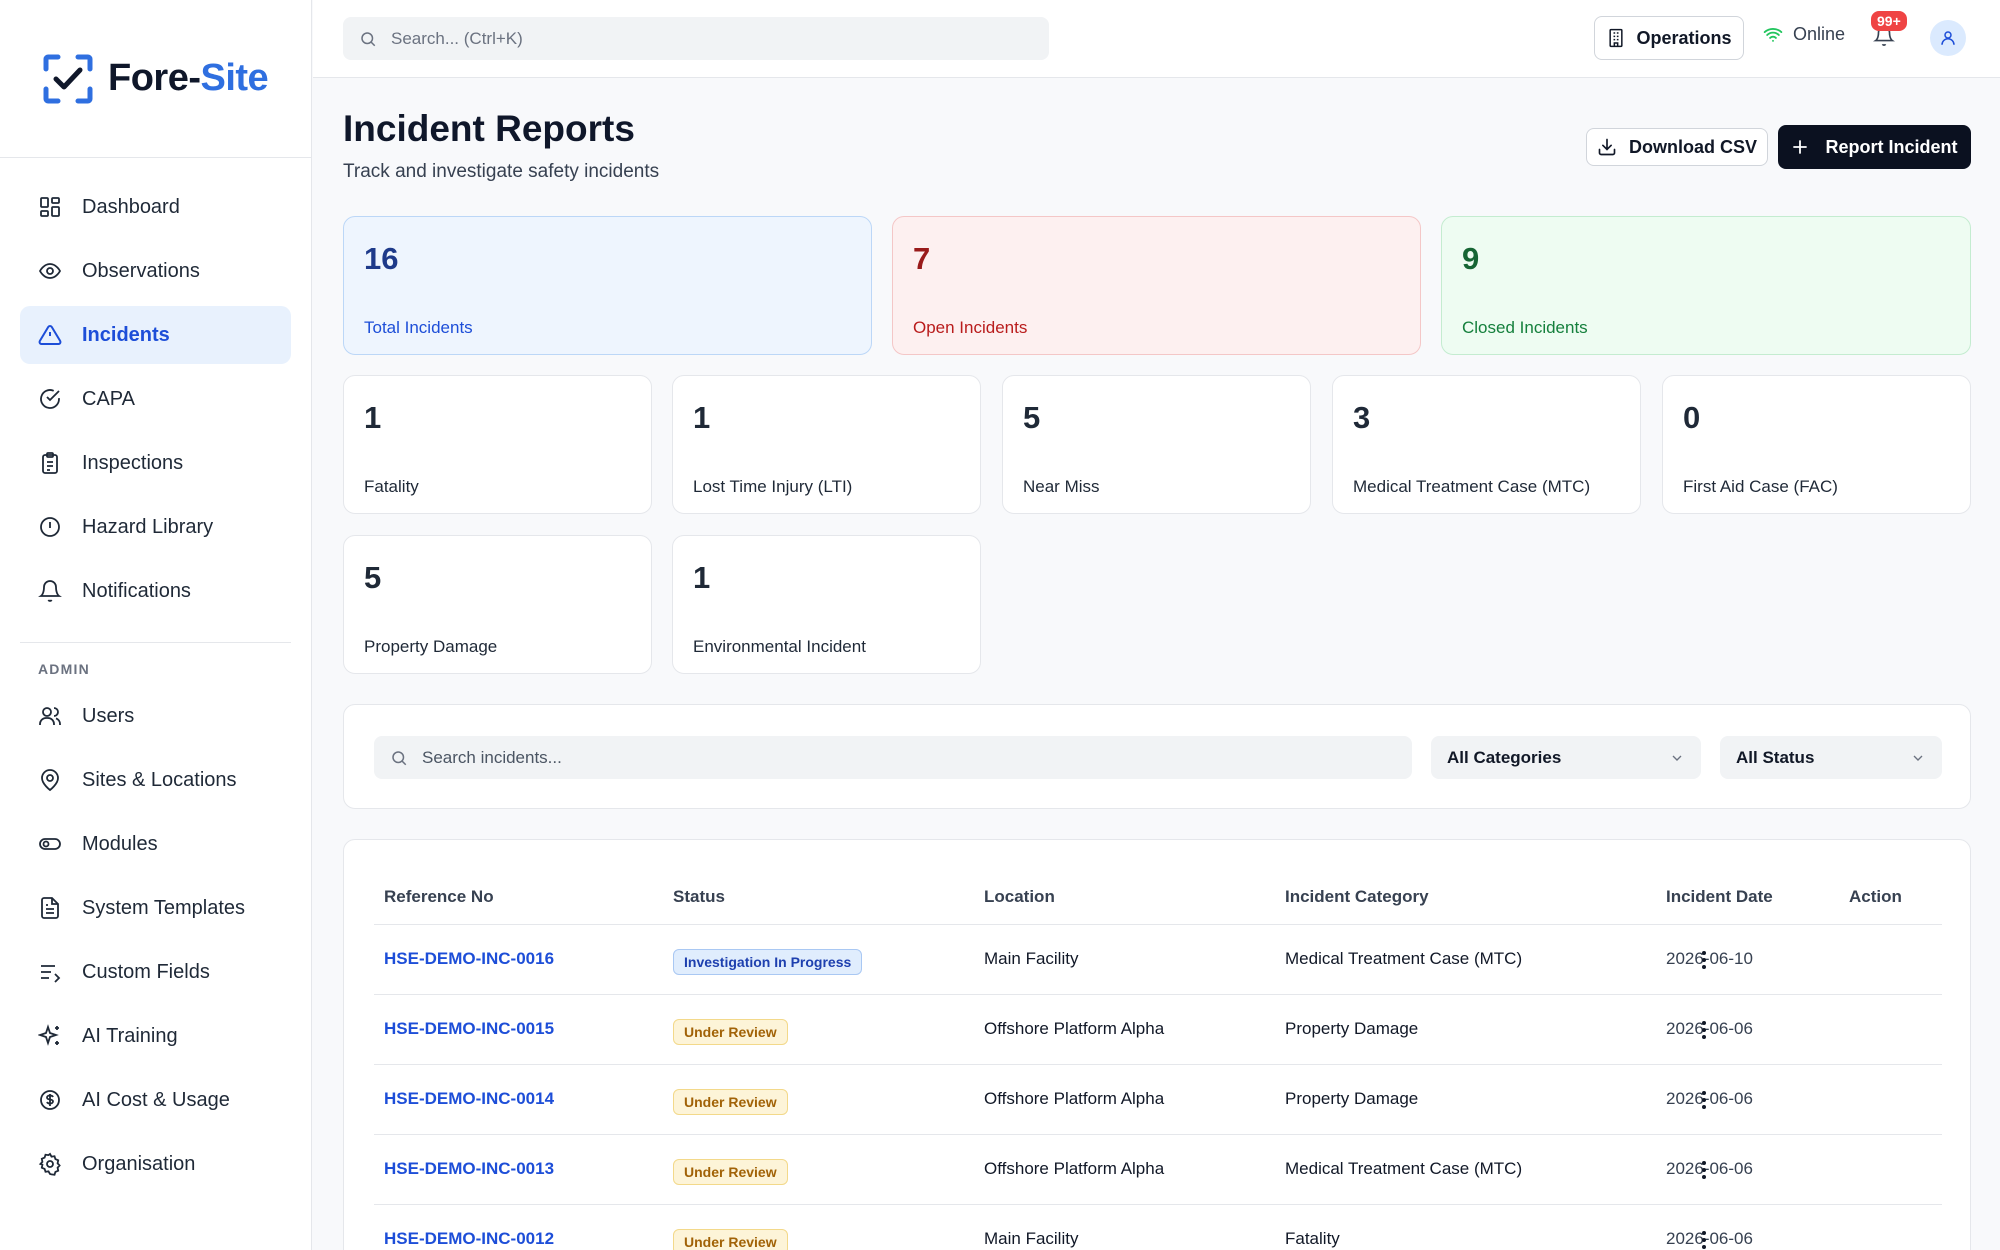  I want to click on category-card-lti: 1 Lost Time Injury (LTI), so click(826, 444).